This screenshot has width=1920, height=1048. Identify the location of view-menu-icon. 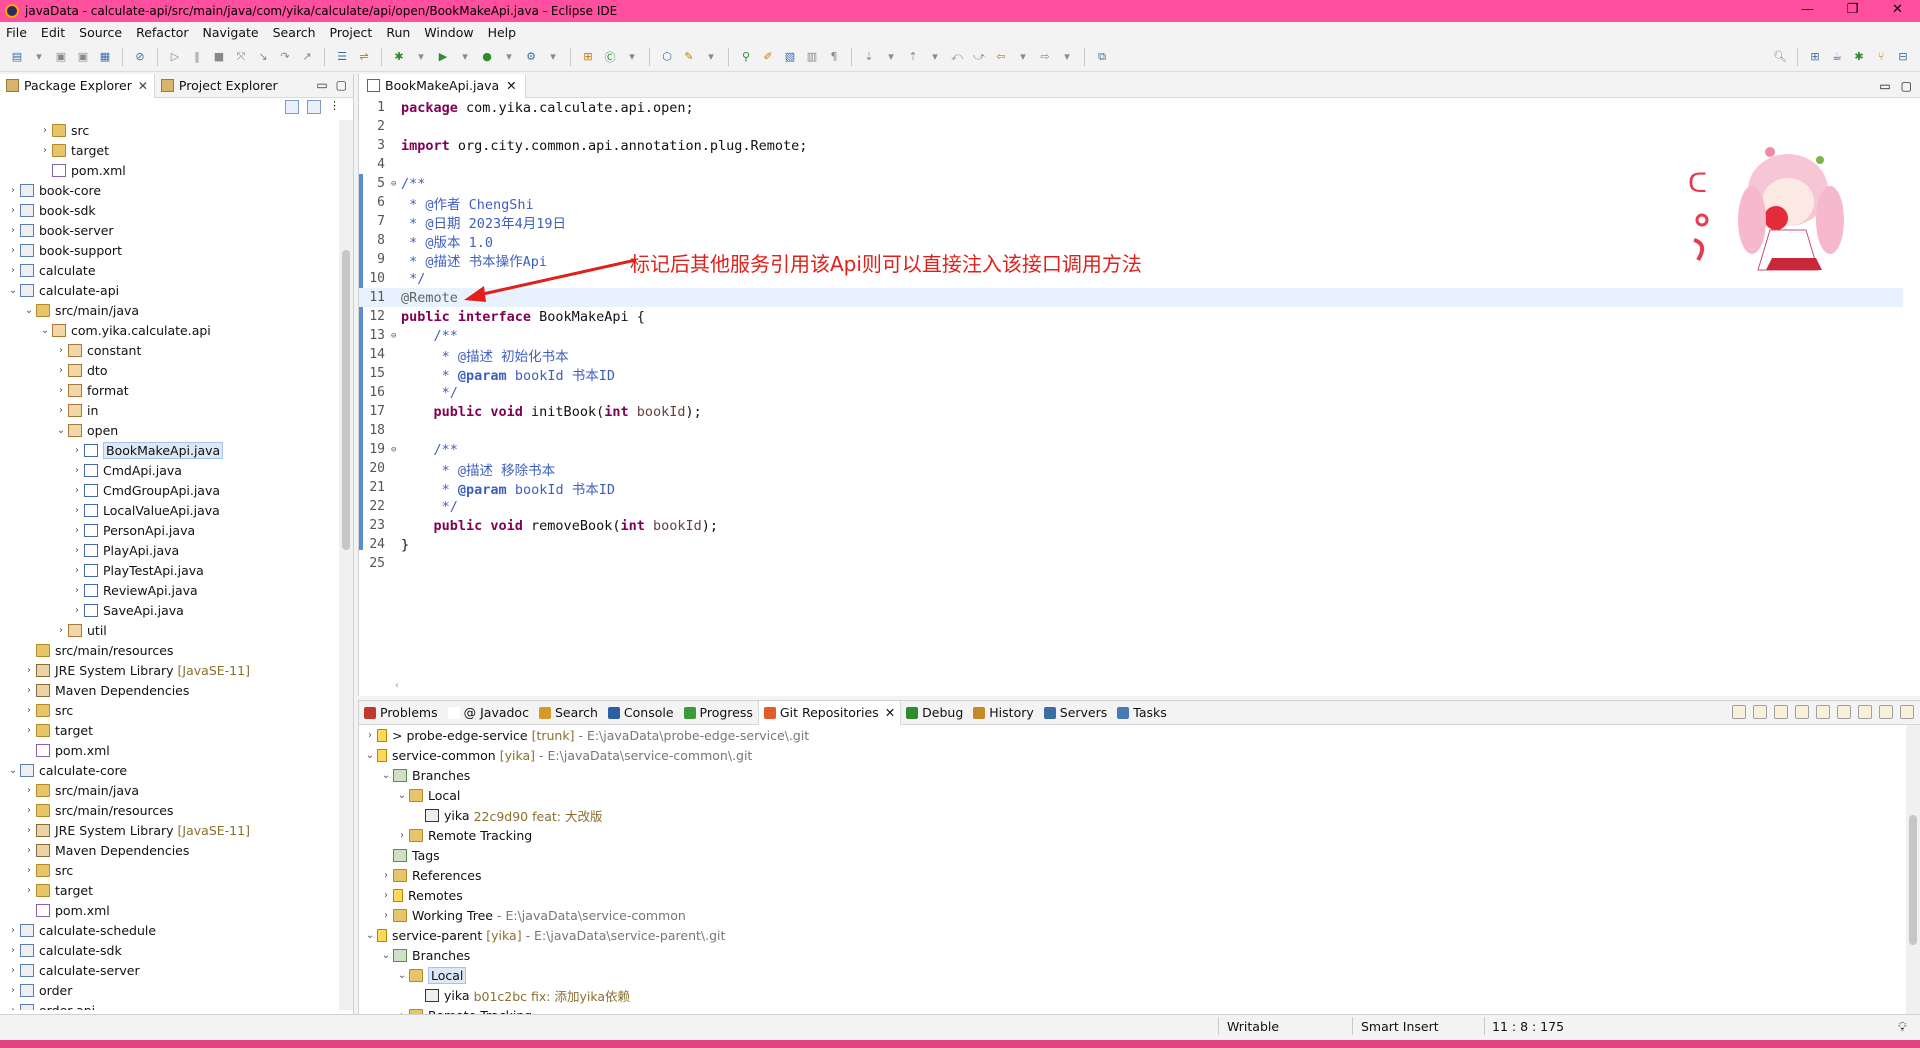
(1865, 712).